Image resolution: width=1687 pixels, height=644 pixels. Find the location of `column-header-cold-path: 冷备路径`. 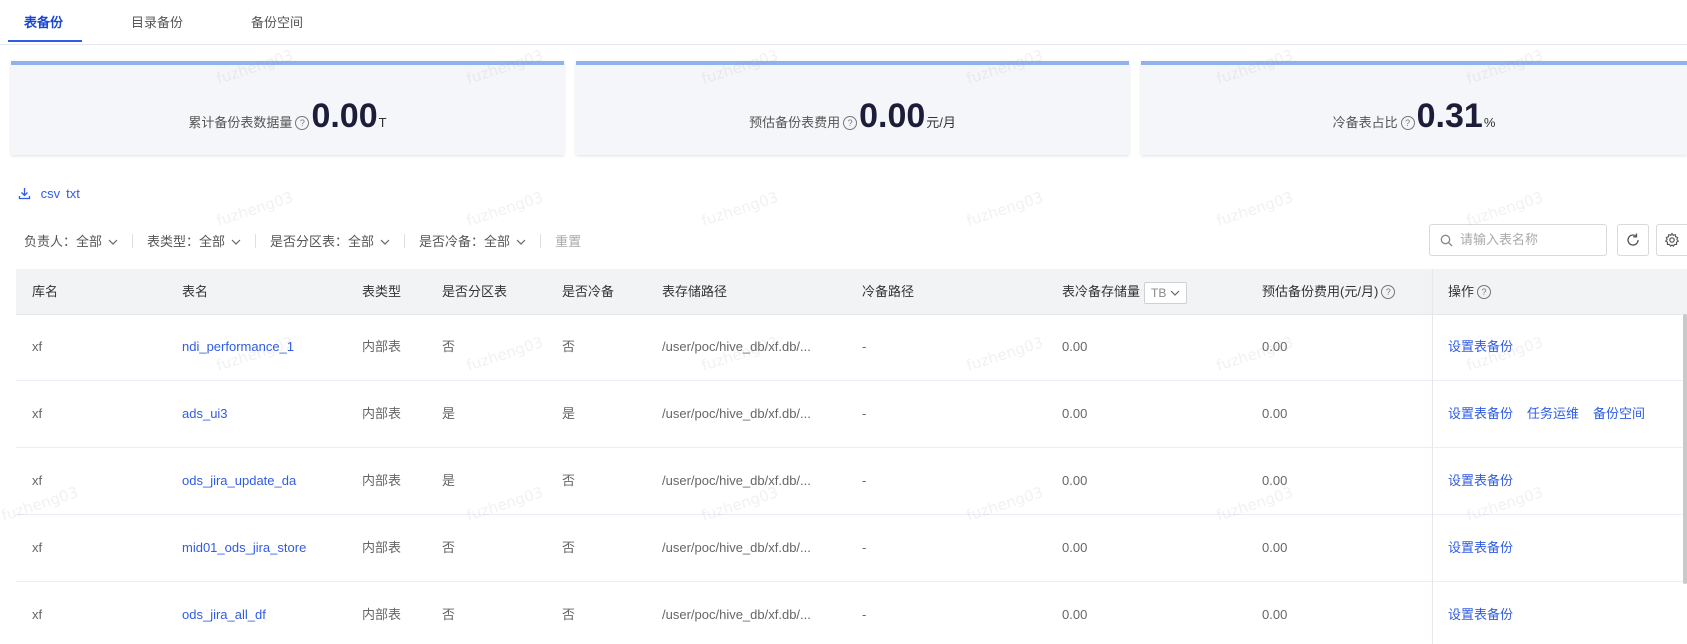

column-header-cold-path: 冷备路径 is located at coordinates (888, 291).